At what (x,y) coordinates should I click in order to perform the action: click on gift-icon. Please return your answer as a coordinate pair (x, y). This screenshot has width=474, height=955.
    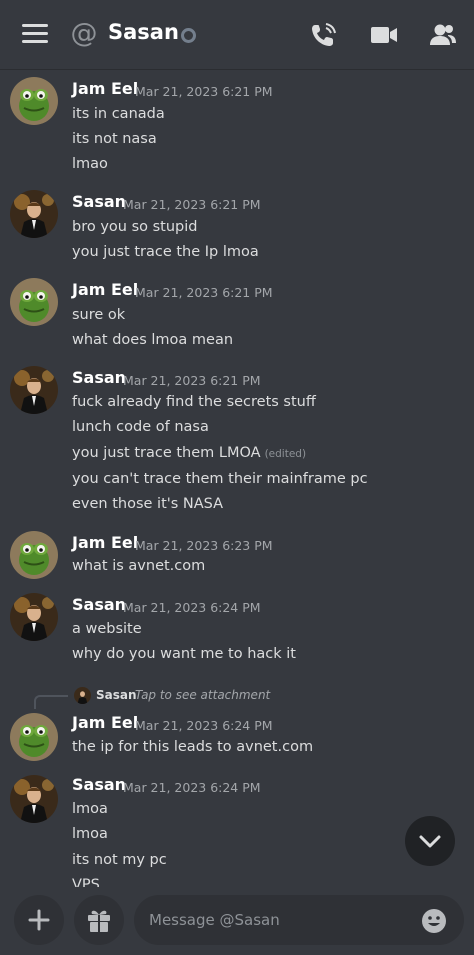
    Looking at the image, I should click on (99, 921).